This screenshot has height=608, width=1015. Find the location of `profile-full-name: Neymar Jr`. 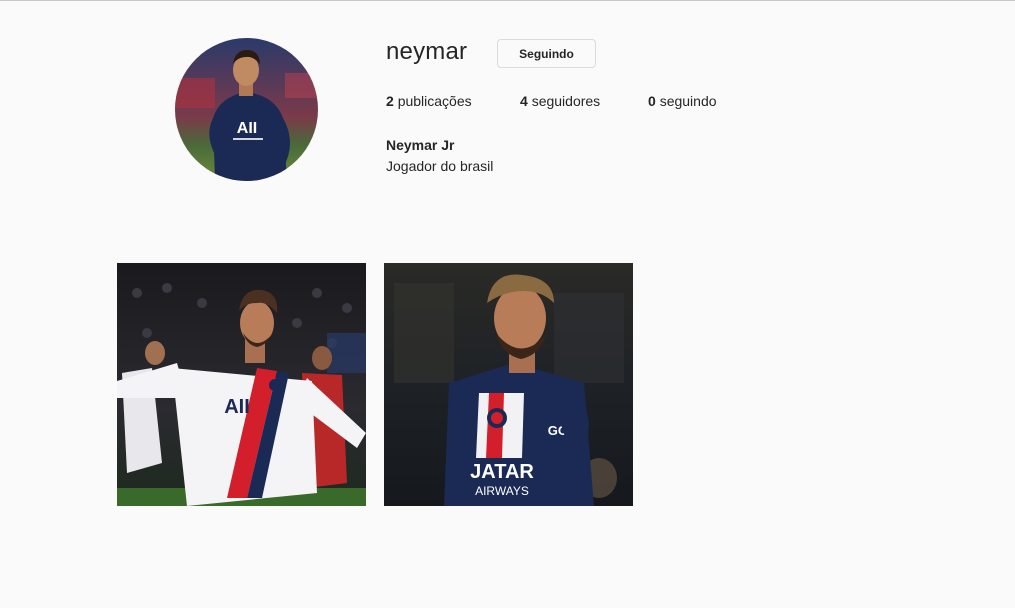

profile-full-name: Neymar Jr is located at coordinates (420, 145).